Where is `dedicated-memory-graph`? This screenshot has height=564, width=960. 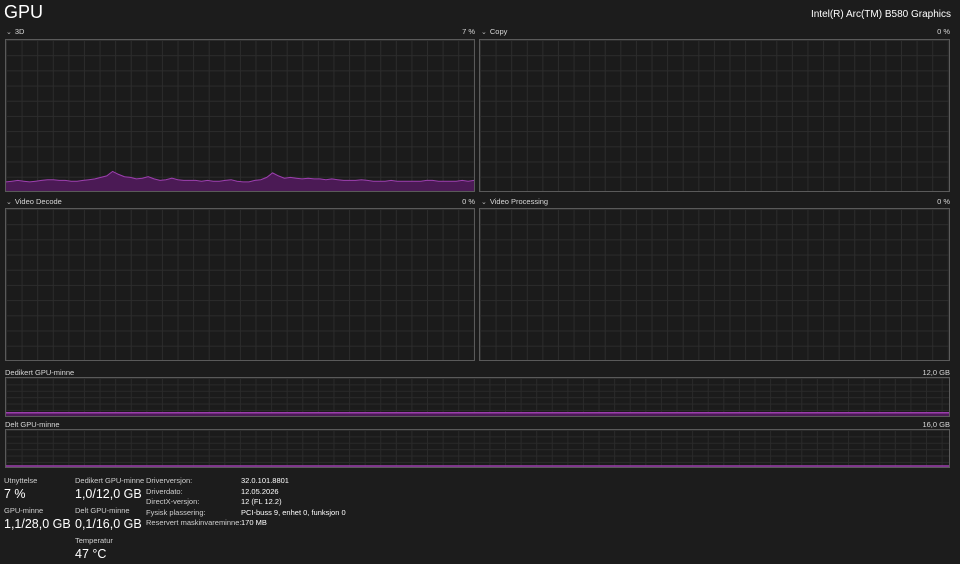
dedicated-memory-graph is located at coordinates (477, 397).